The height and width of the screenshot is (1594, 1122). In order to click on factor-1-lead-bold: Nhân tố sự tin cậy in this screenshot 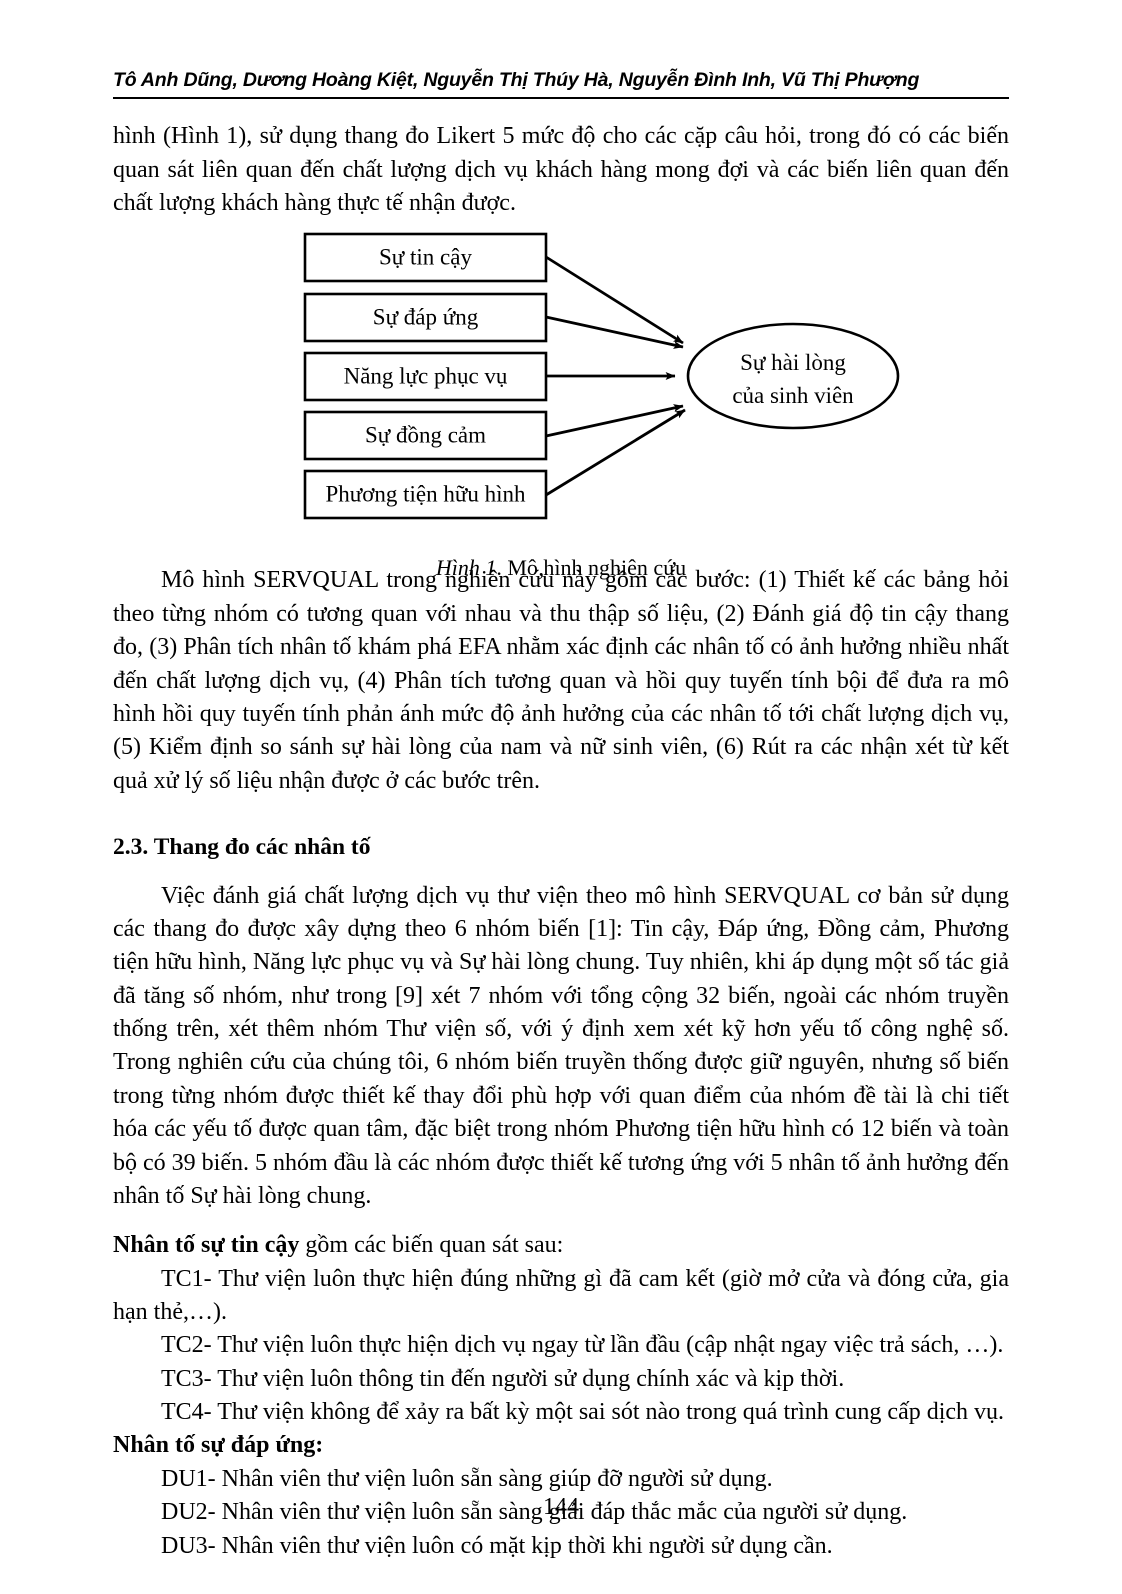, I will do `click(206, 1245)`.